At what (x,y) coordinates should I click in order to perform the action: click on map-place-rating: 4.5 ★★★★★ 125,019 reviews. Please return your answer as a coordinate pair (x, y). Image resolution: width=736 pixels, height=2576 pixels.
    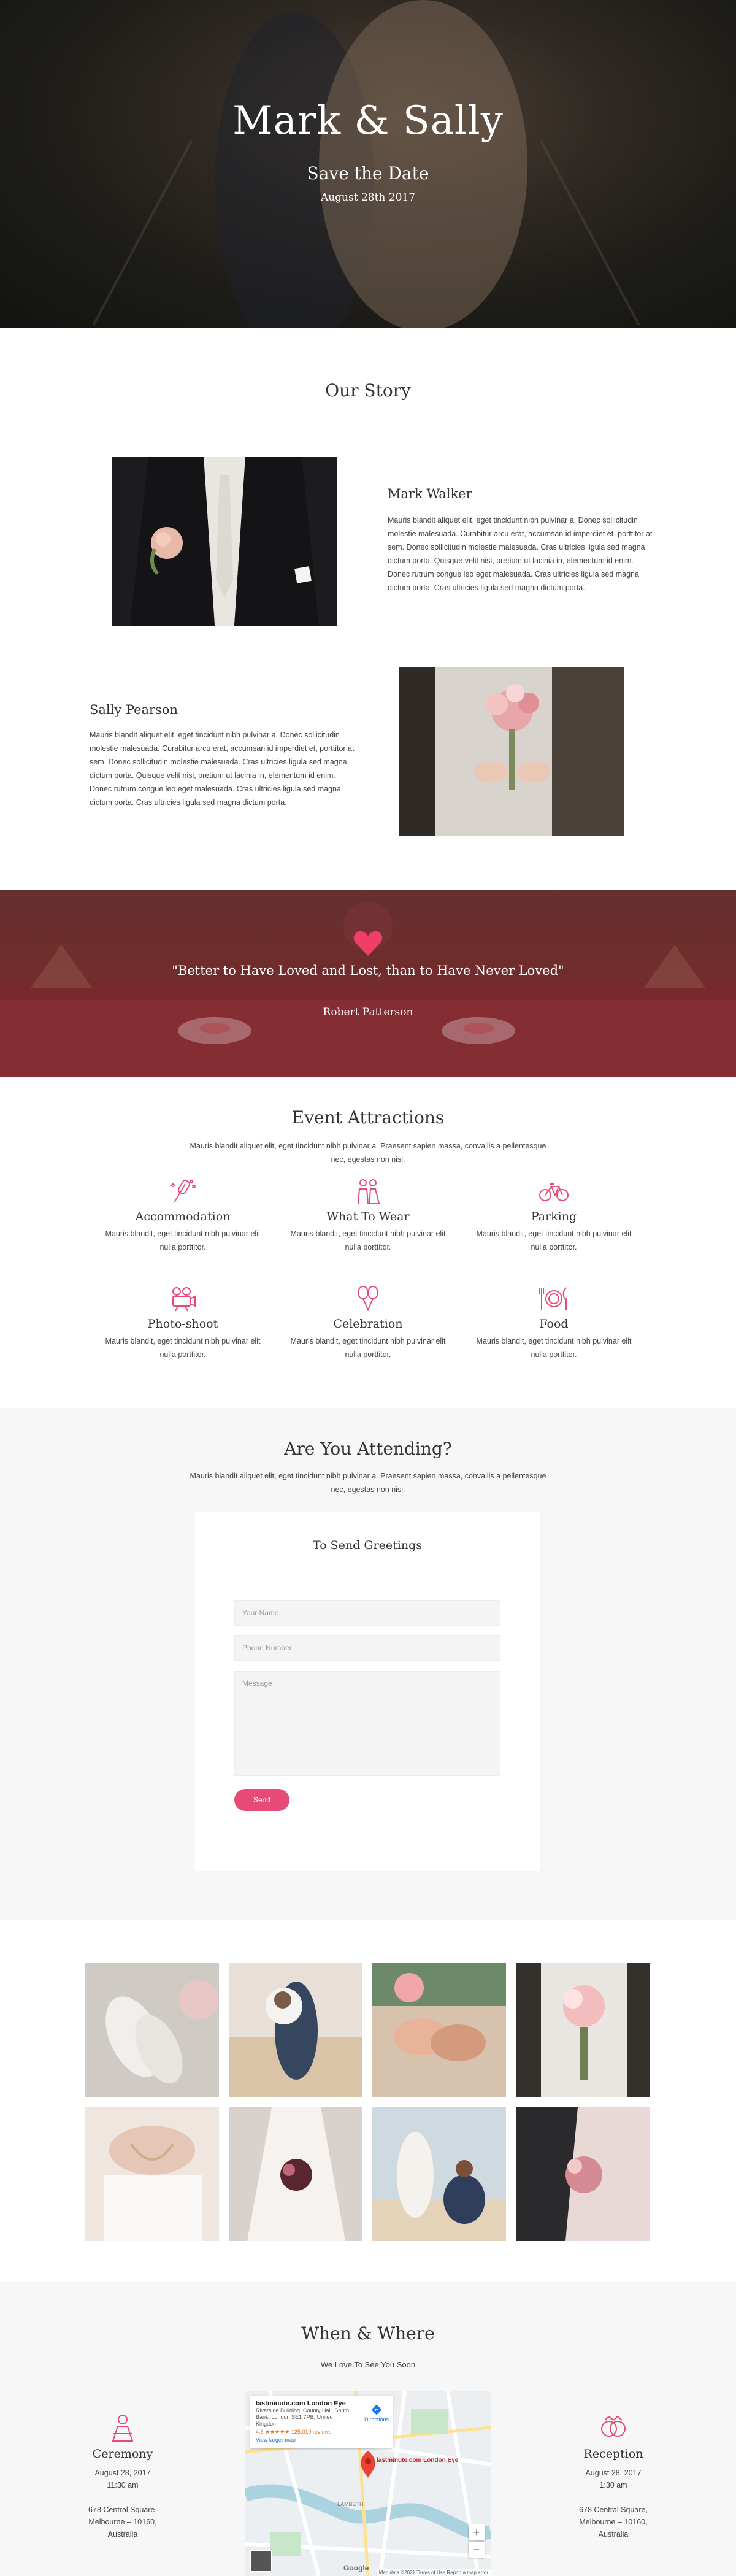
    Looking at the image, I should click on (294, 2432).